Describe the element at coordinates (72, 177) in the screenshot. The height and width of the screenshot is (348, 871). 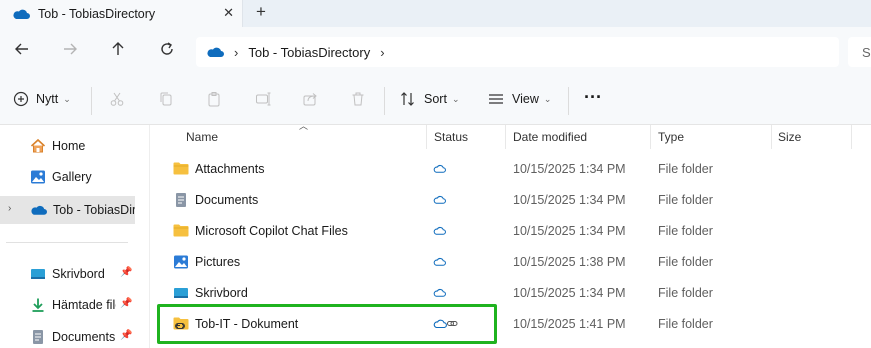
I see `sidebar-item-label: Gallery` at that location.